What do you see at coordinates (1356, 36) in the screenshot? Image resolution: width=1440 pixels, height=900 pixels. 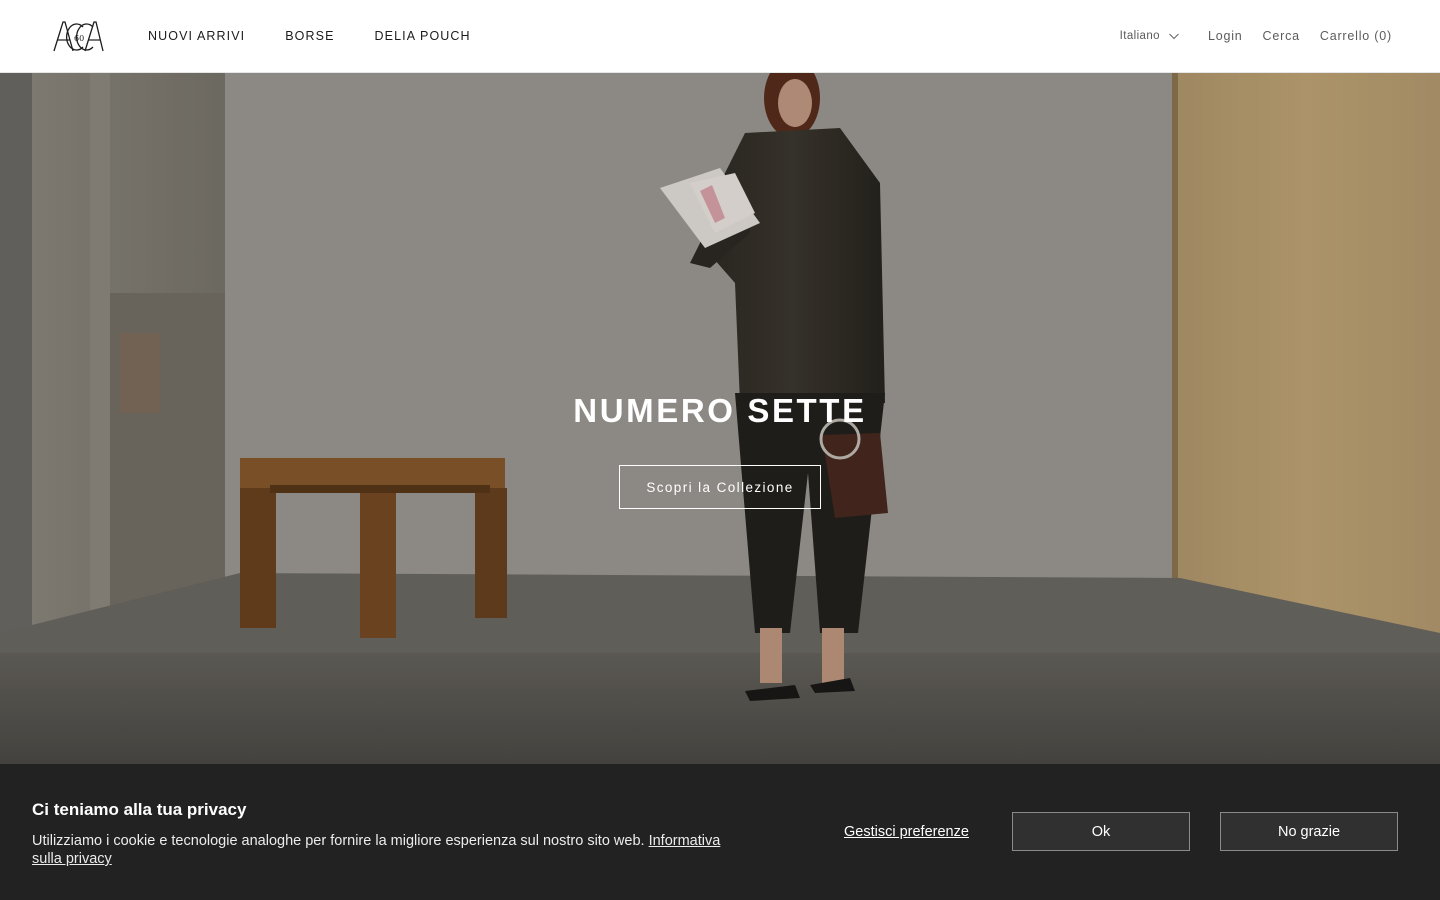 I see `cart-link: Carrello (0)` at bounding box center [1356, 36].